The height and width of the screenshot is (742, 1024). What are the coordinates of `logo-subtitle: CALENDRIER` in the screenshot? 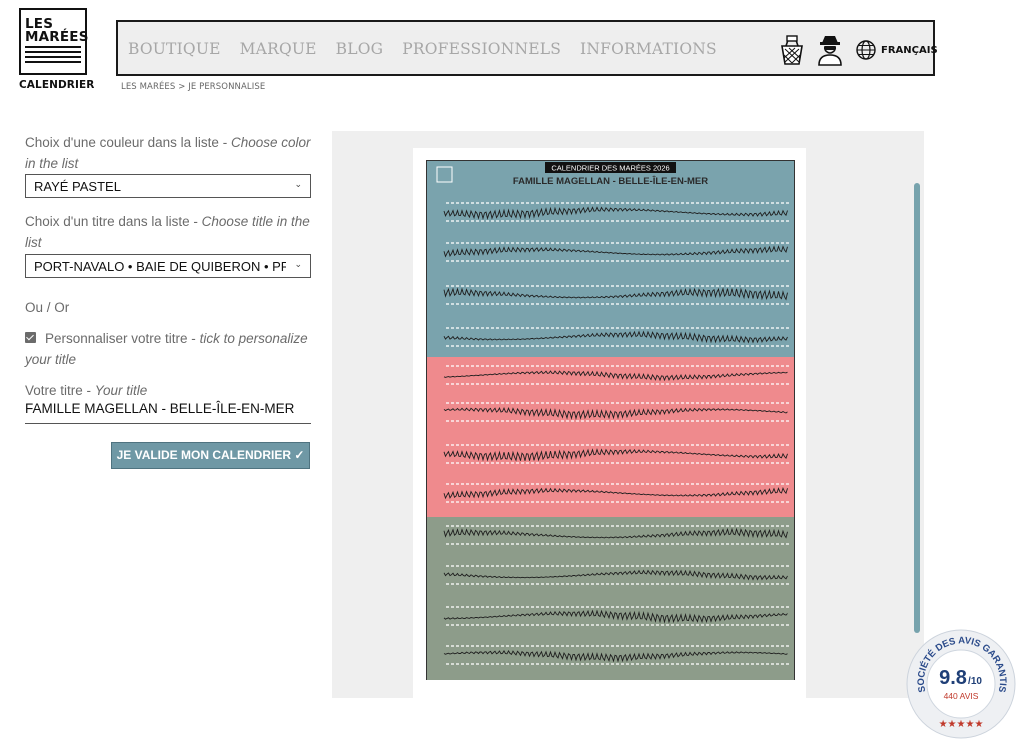 It's located at (57, 85).